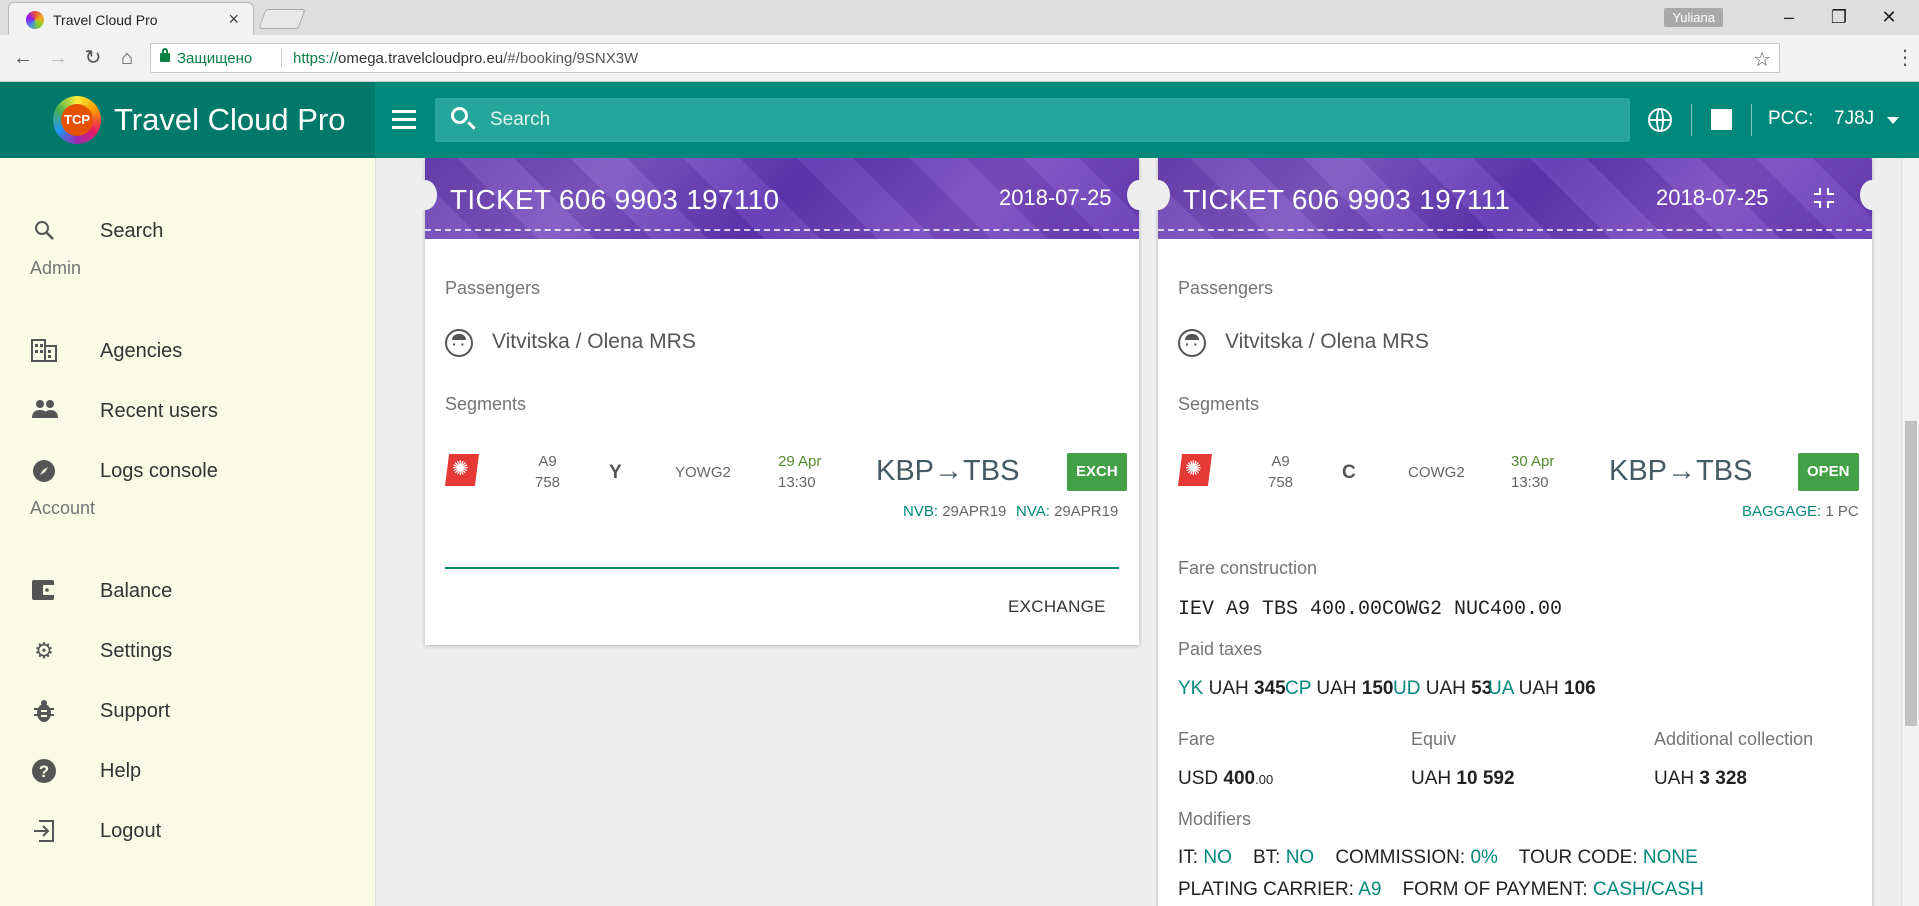  Describe the element at coordinates (188, 651) in the screenshot. I see `sidebar-item-settings: ⚙ Settings` at that location.